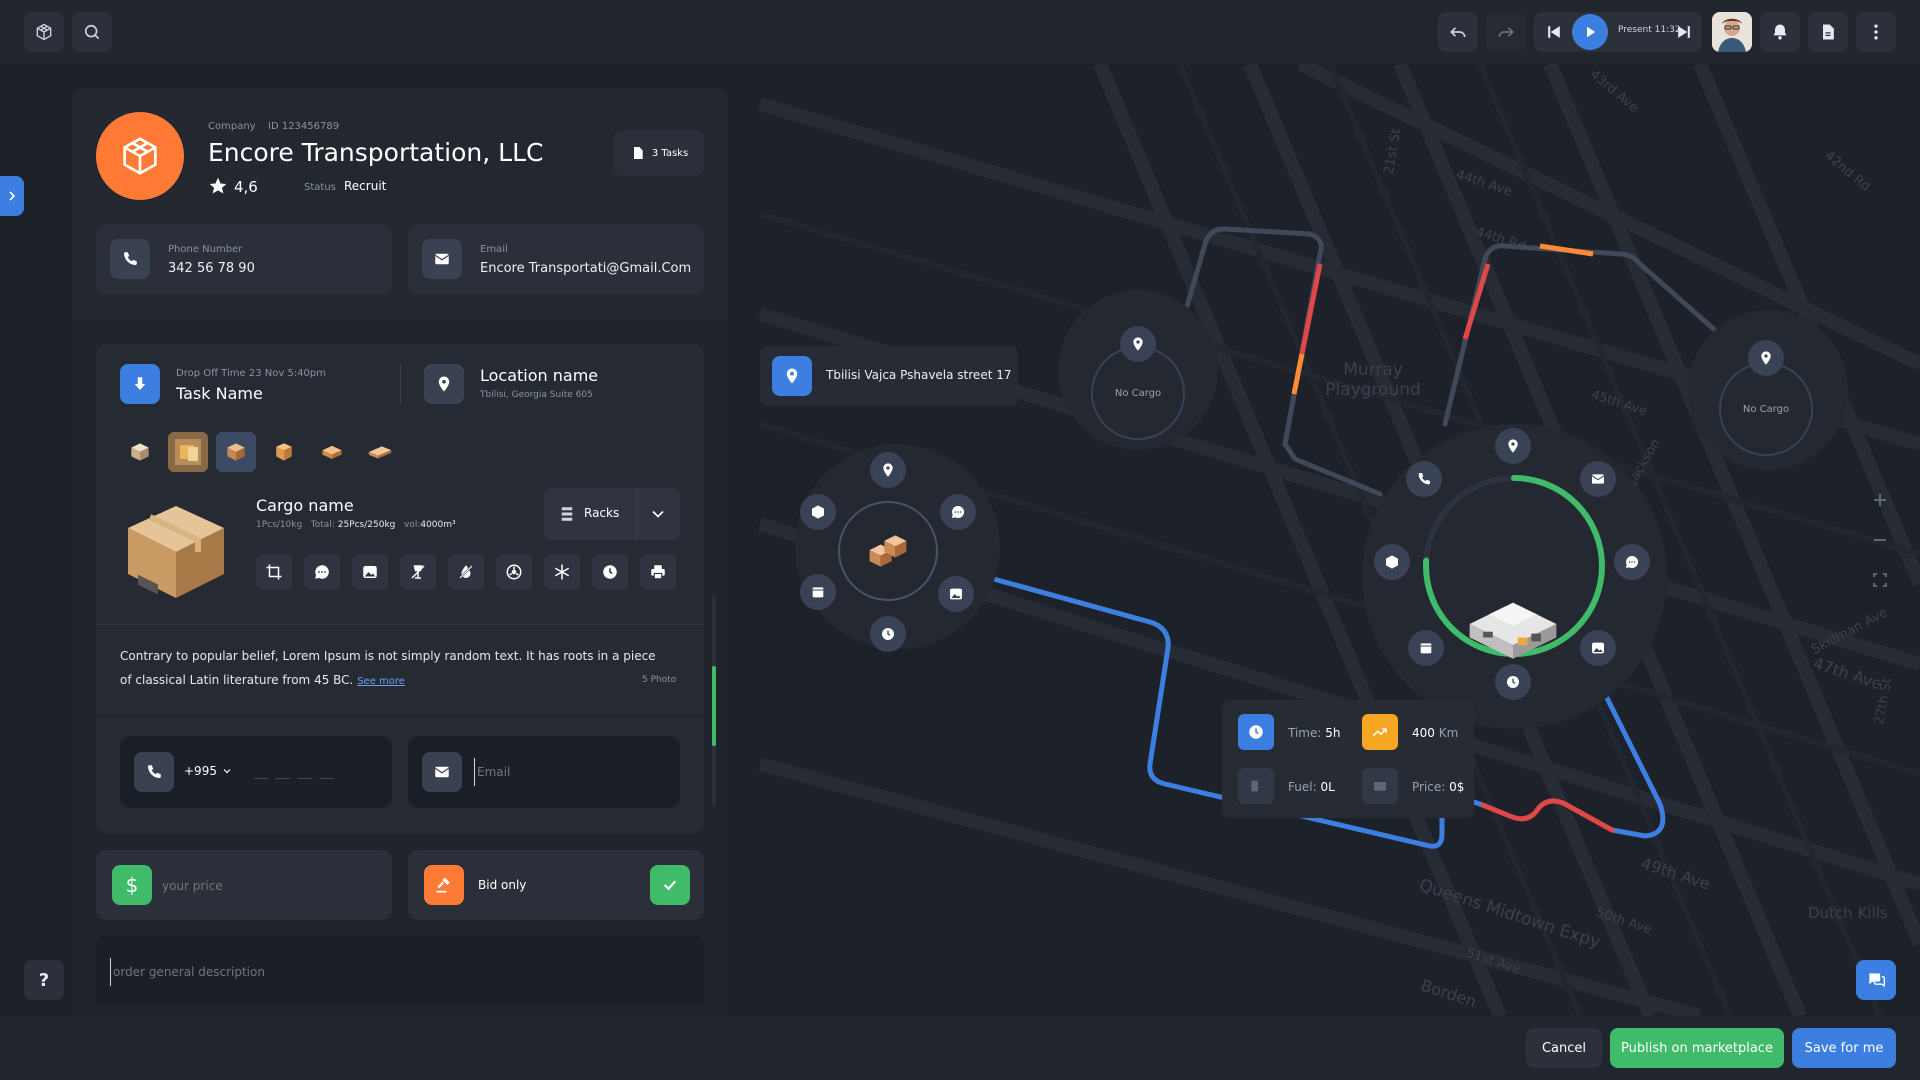 This screenshot has width=1920, height=1080. Describe the element at coordinates (562, 572) in the screenshot. I see `snowflake-icon` at that location.